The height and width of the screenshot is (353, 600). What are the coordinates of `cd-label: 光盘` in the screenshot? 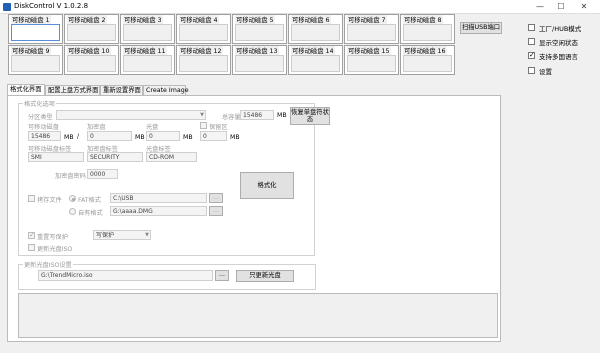 It's located at (152, 127).